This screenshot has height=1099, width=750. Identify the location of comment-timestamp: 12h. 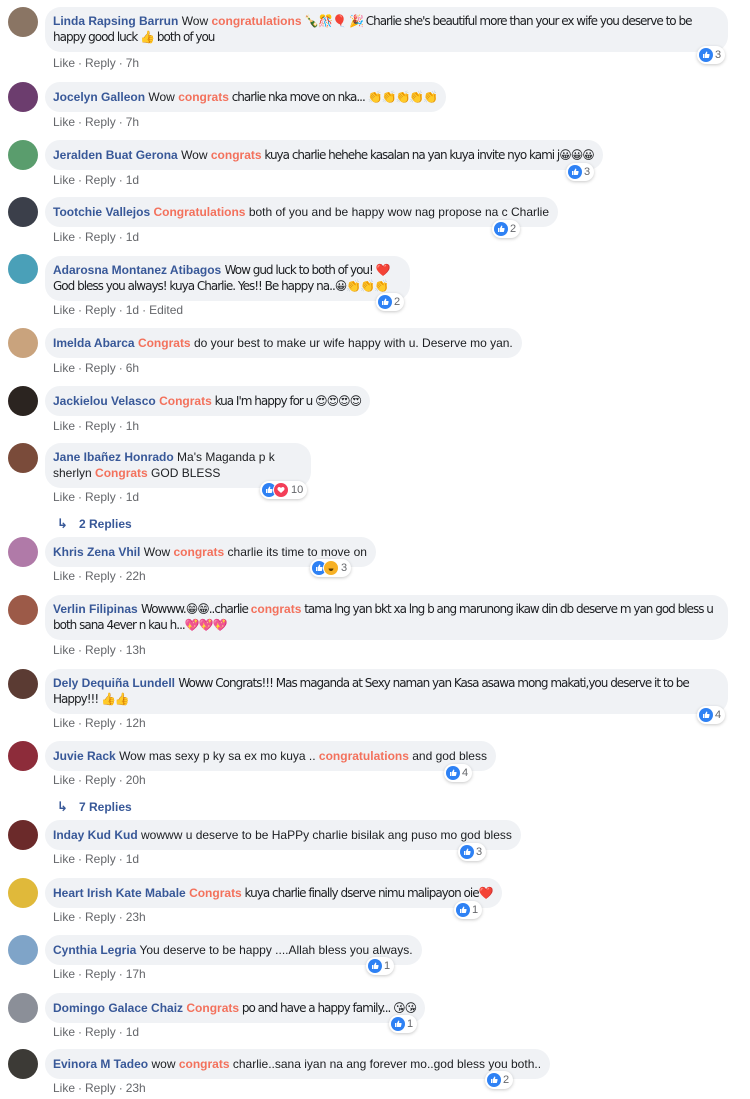
(136, 723).